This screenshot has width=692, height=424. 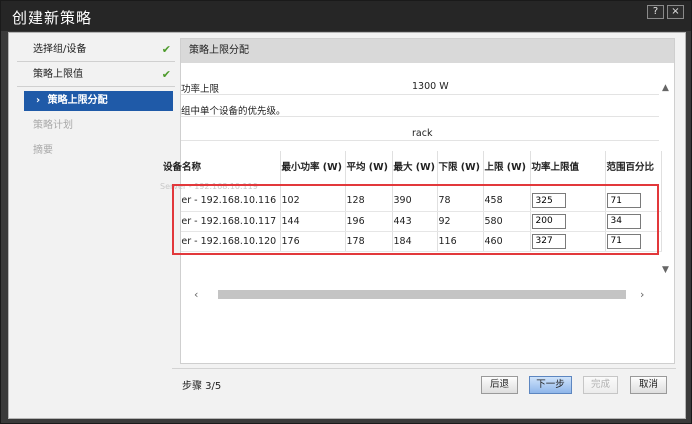 I want to click on priority-label: 组中单个设备的优先级。, so click(x=233, y=111).